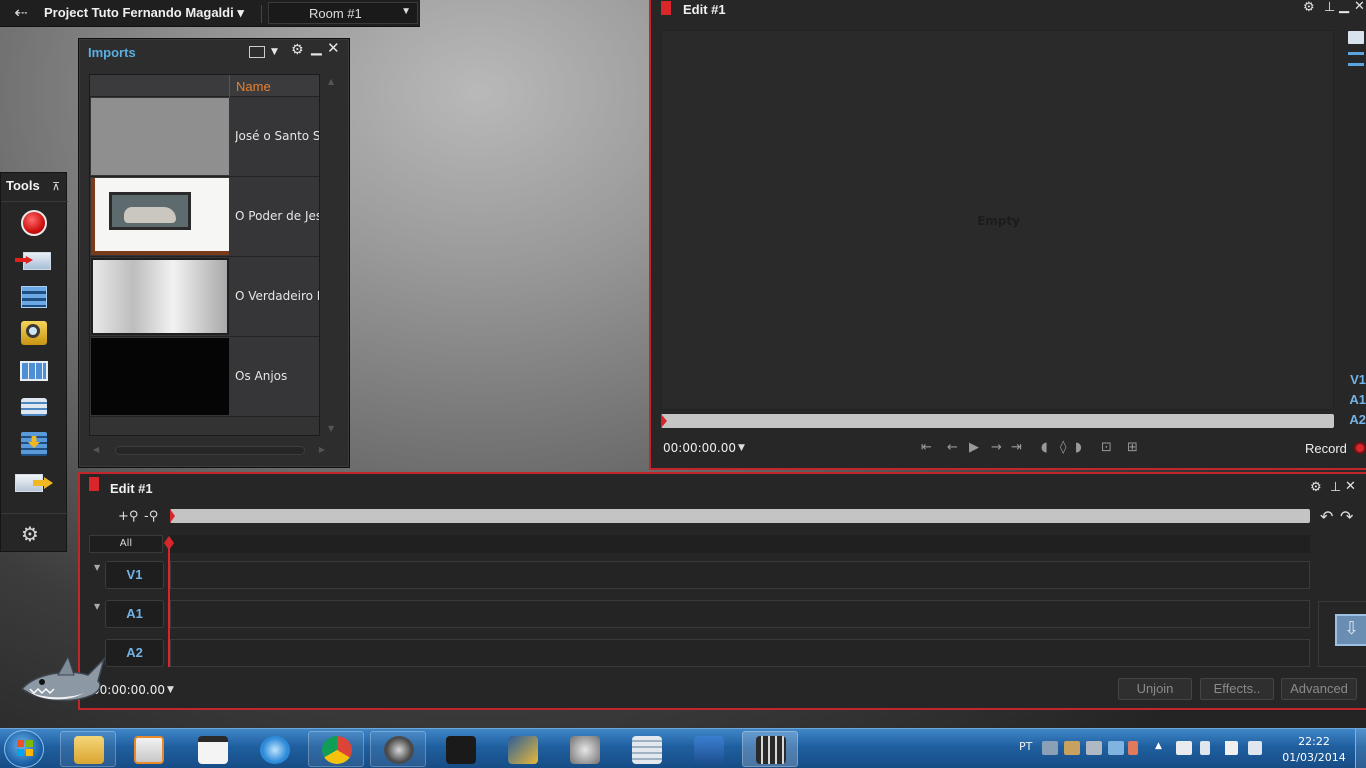 Image resolution: width=1366 pixels, height=768 pixels. What do you see at coordinates (253, 86) in the screenshot?
I see `name-column-header: Name` at bounding box center [253, 86].